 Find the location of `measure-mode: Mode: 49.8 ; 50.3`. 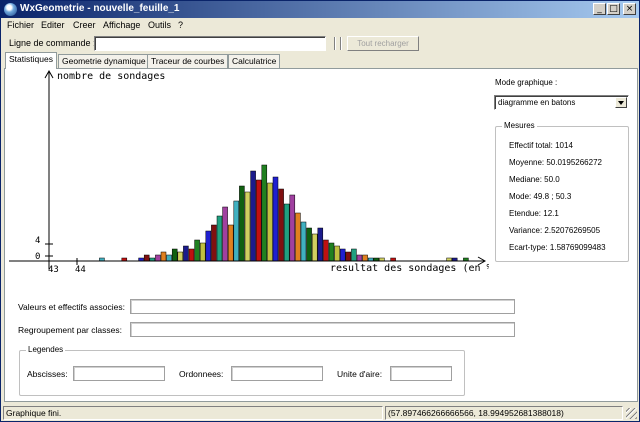

measure-mode: Mode: 49.8 ; 50.3 is located at coordinates (540, 196).